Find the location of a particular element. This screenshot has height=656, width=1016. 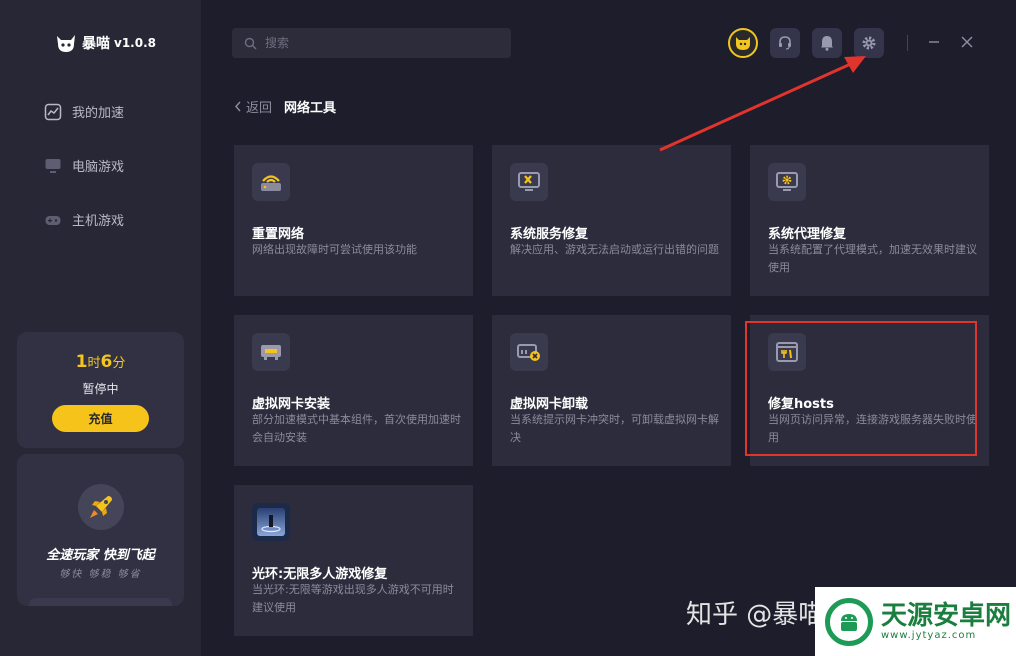

monitor-icon is located at coordinates (53, 166).